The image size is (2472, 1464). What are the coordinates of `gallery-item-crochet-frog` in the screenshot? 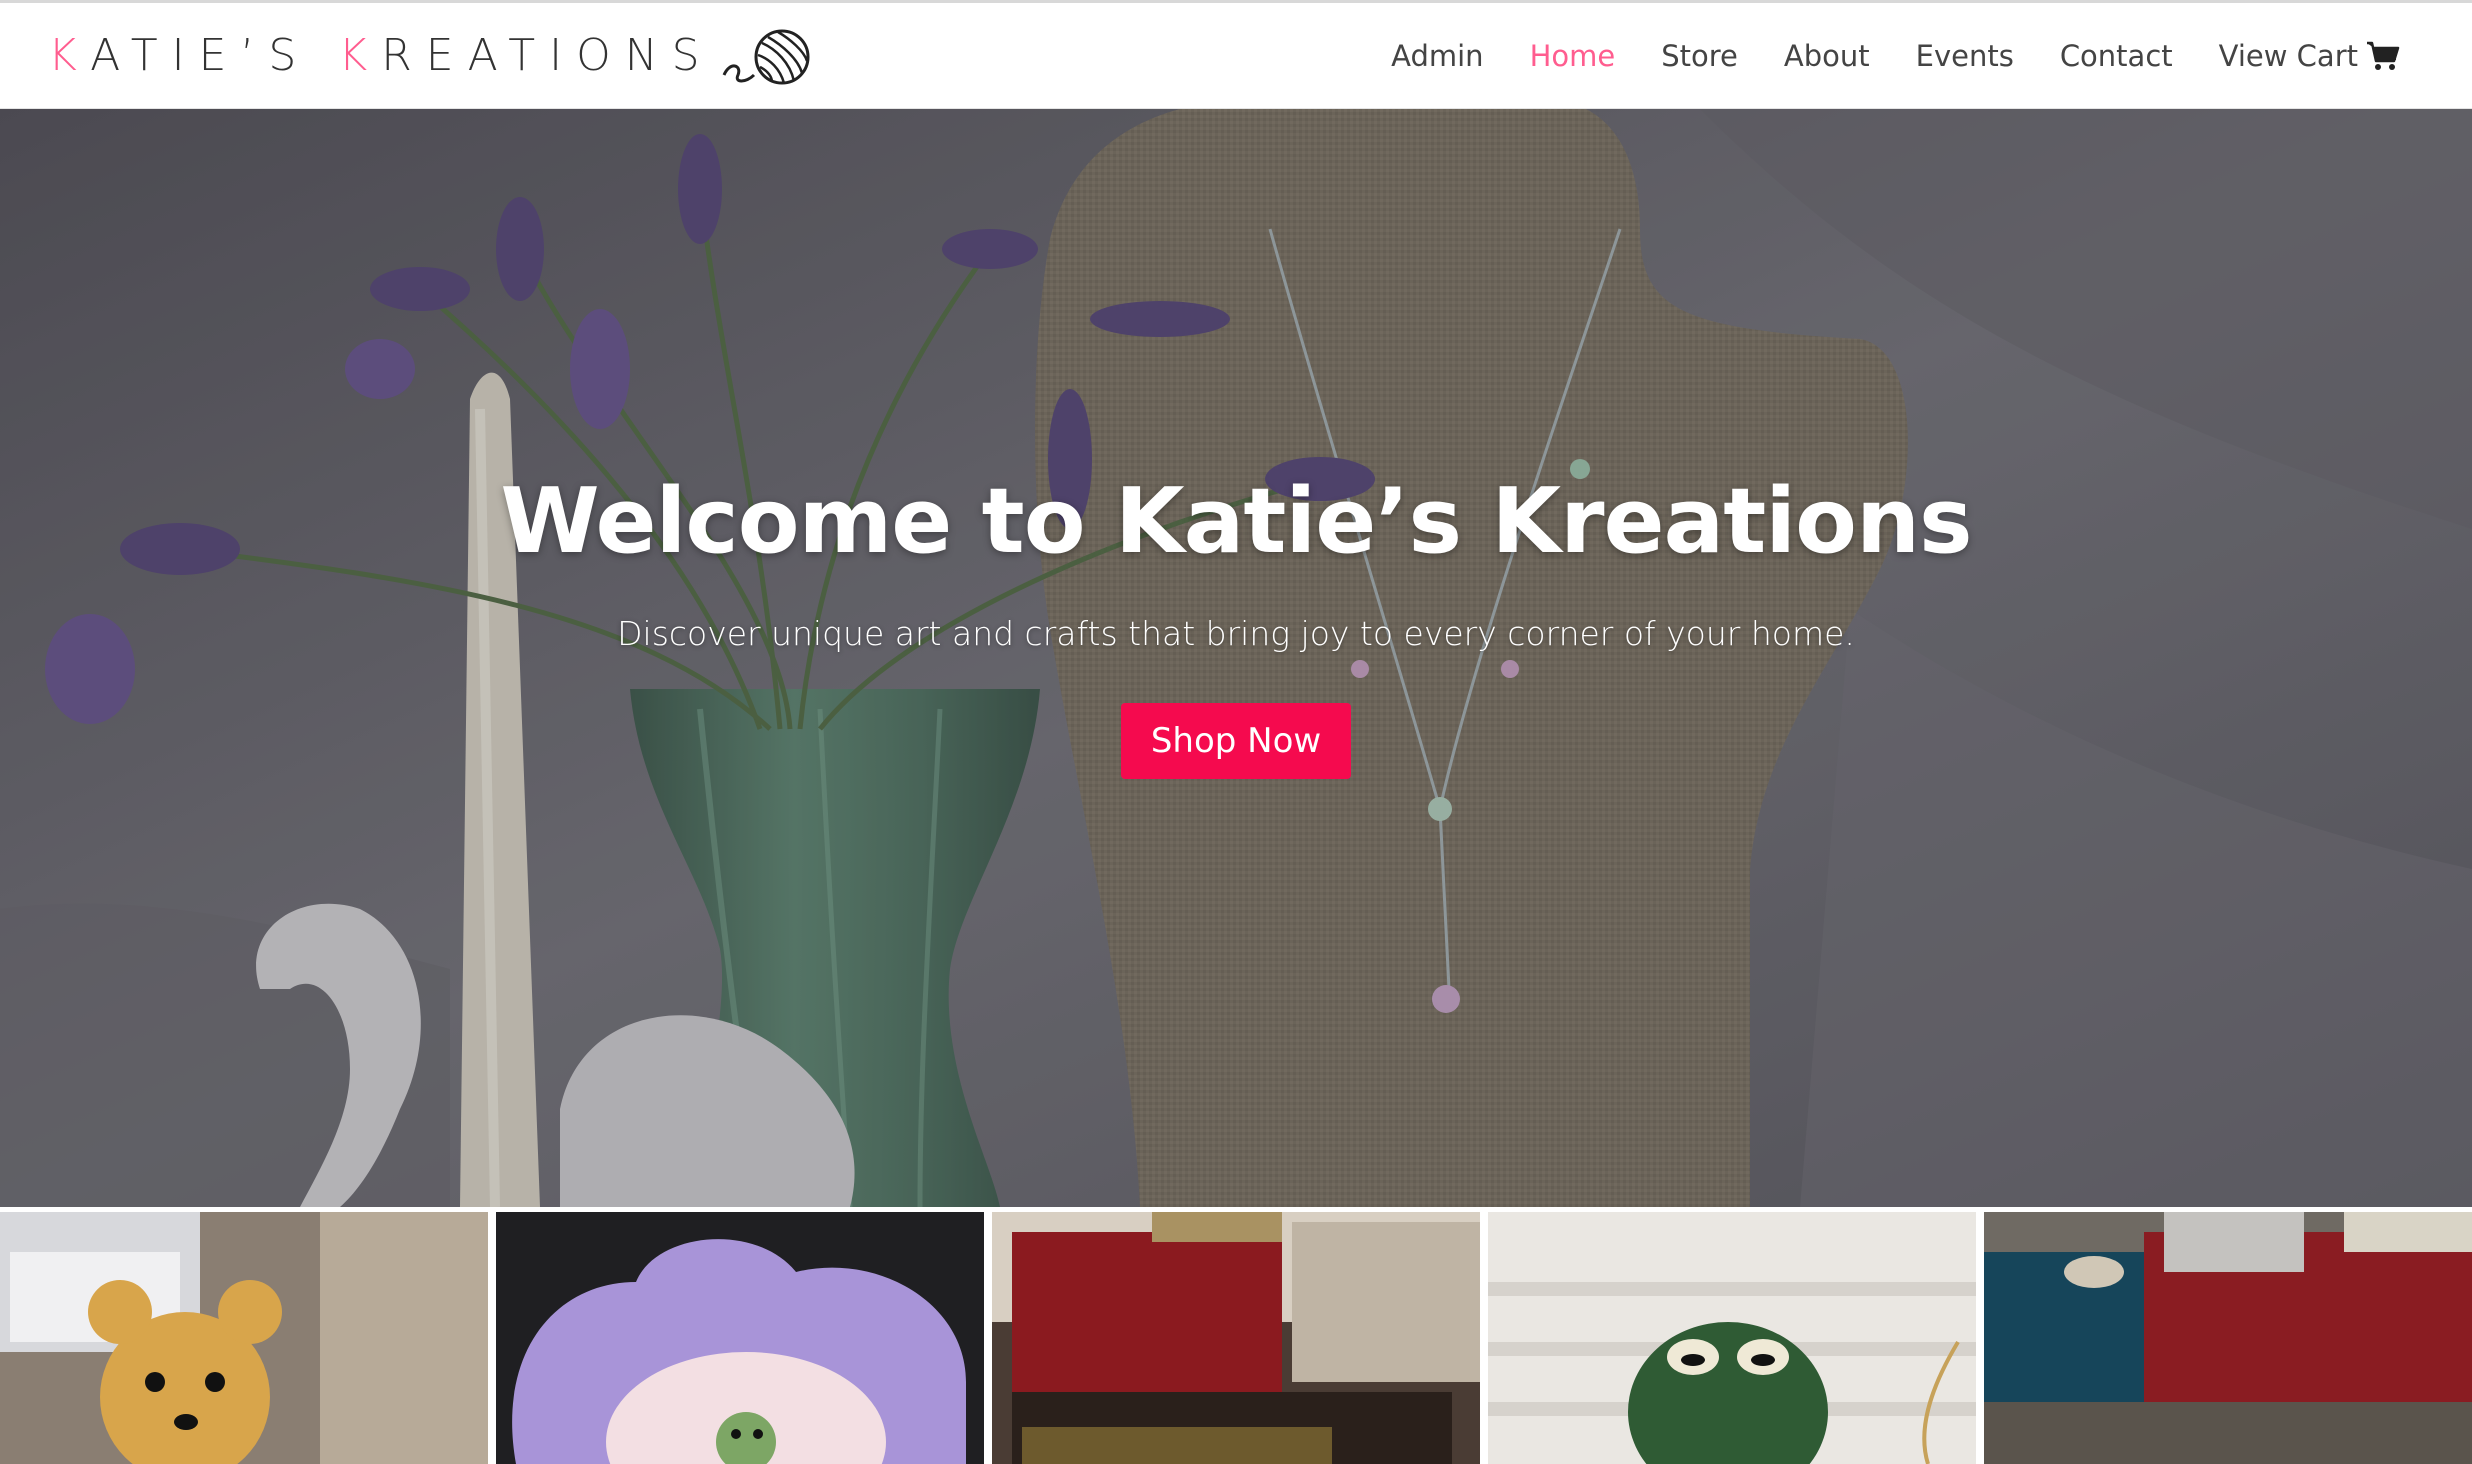 It's located at (1732, 1338).